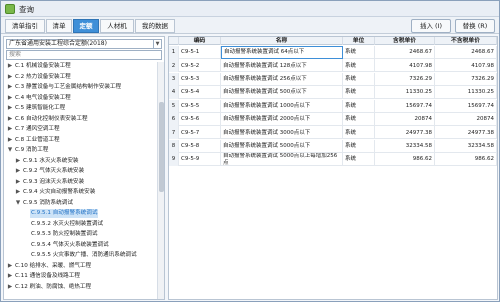  What do you see at coordinates (39, 77) in the screenshot?
I see `tree-node: ▶ C.2 热力设备安装工程` at bounding box center [39, 77].